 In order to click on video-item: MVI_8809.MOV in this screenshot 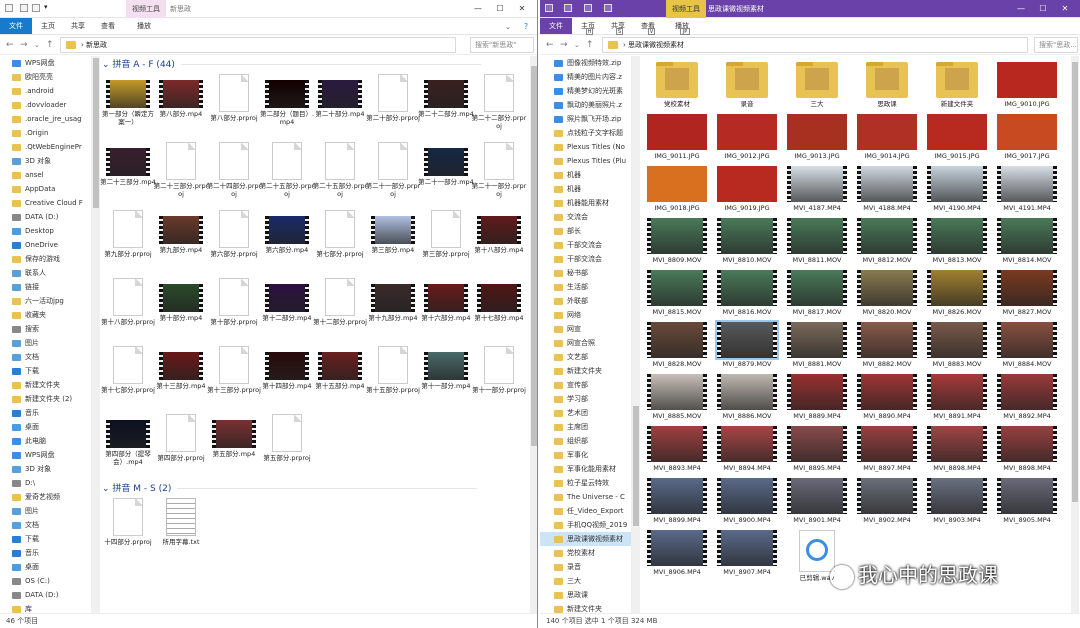, I will do `click(677, 241)`.